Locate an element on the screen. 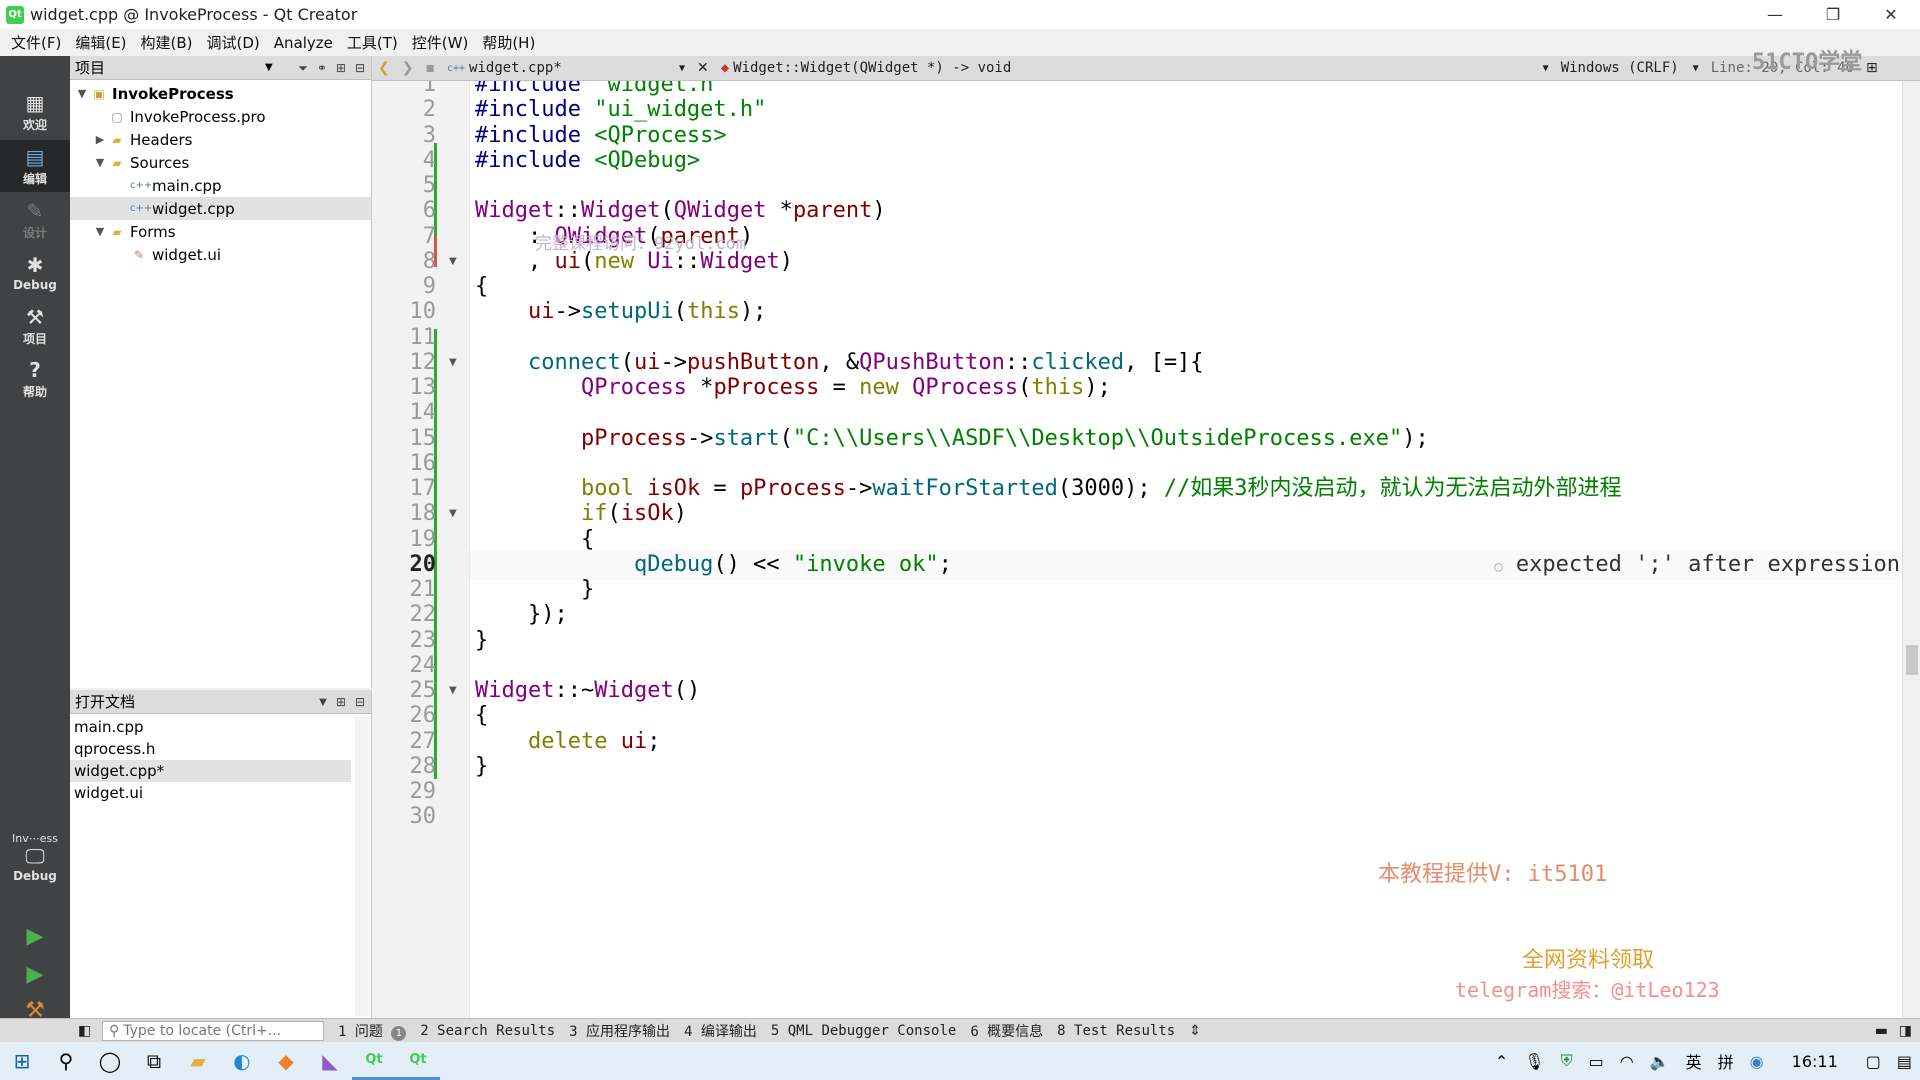 The height and width of the screenshot is (1080, 1920). kit-selector: Inv⋯ess 🖵 Debug is located at coordinates (35, 857).